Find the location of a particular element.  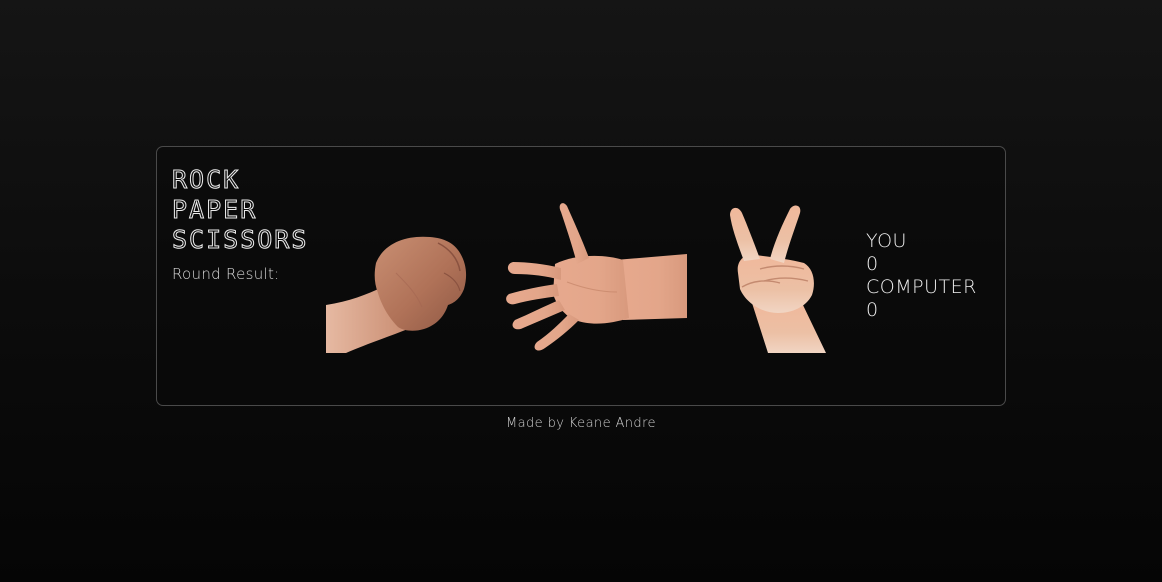

rock-hand-icon is located at coordinates (396, 294).